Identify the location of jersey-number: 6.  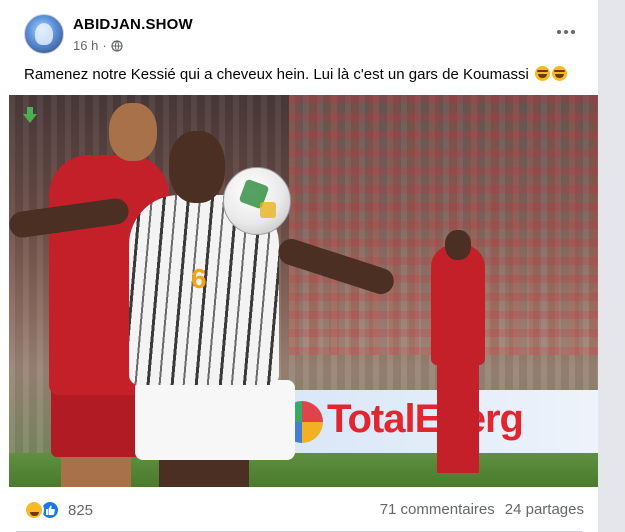
(199, 278).